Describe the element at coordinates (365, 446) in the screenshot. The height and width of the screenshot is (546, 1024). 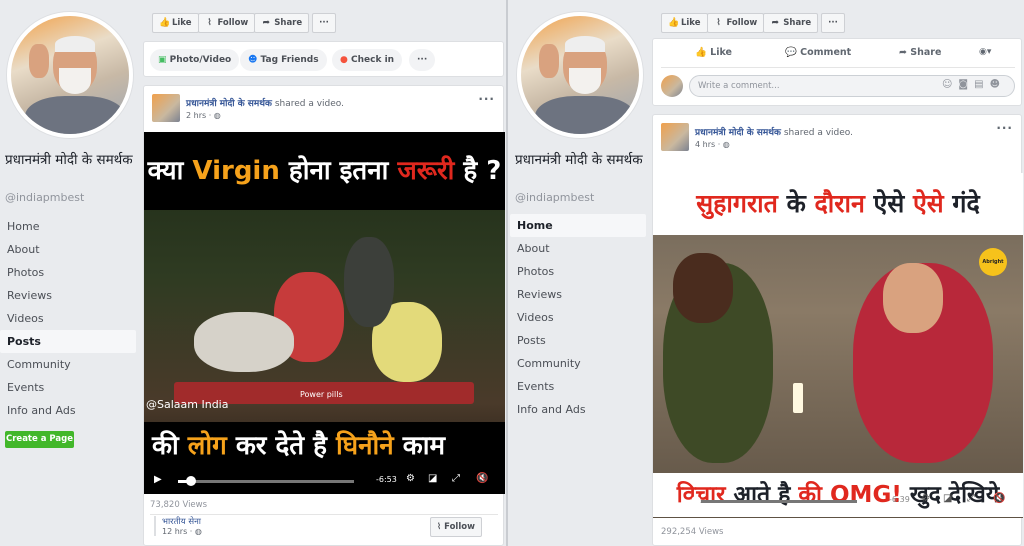
I see `caption-part: घिनौने` at that location.